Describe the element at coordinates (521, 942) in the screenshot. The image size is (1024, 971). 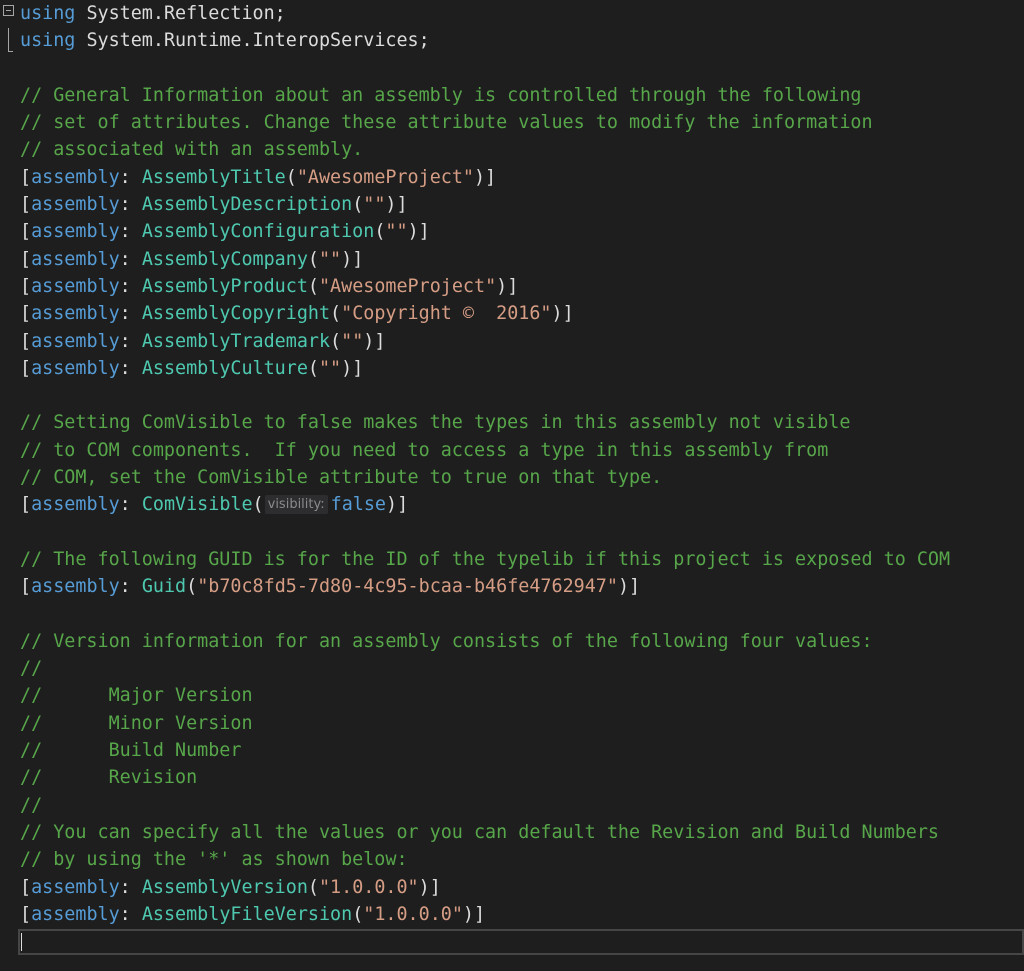
I see `current-line-highlight` at that location.